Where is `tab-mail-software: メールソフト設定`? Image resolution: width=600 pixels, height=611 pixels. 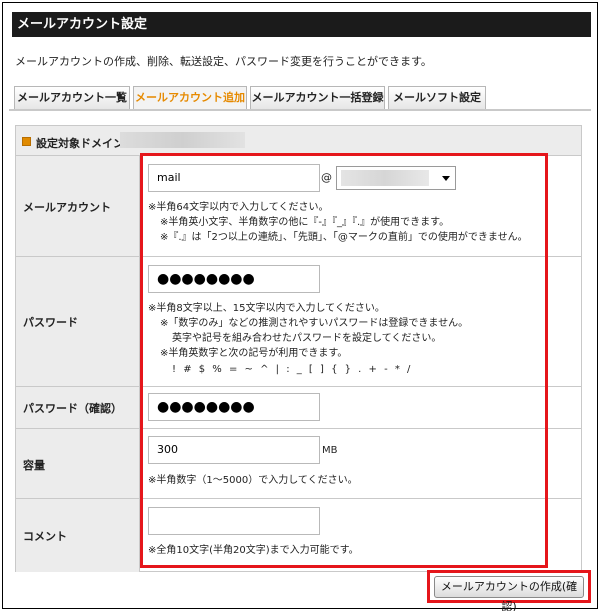
tab-mail-software: メールソフト設定 is located at coordinates (437, 97).